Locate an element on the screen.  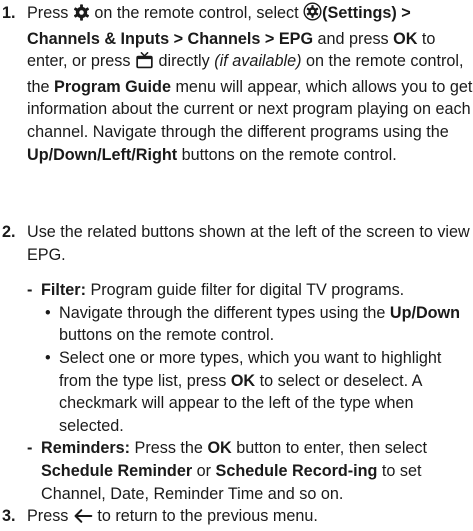
text-fragment: Press the is located at coordinates (169, 448).